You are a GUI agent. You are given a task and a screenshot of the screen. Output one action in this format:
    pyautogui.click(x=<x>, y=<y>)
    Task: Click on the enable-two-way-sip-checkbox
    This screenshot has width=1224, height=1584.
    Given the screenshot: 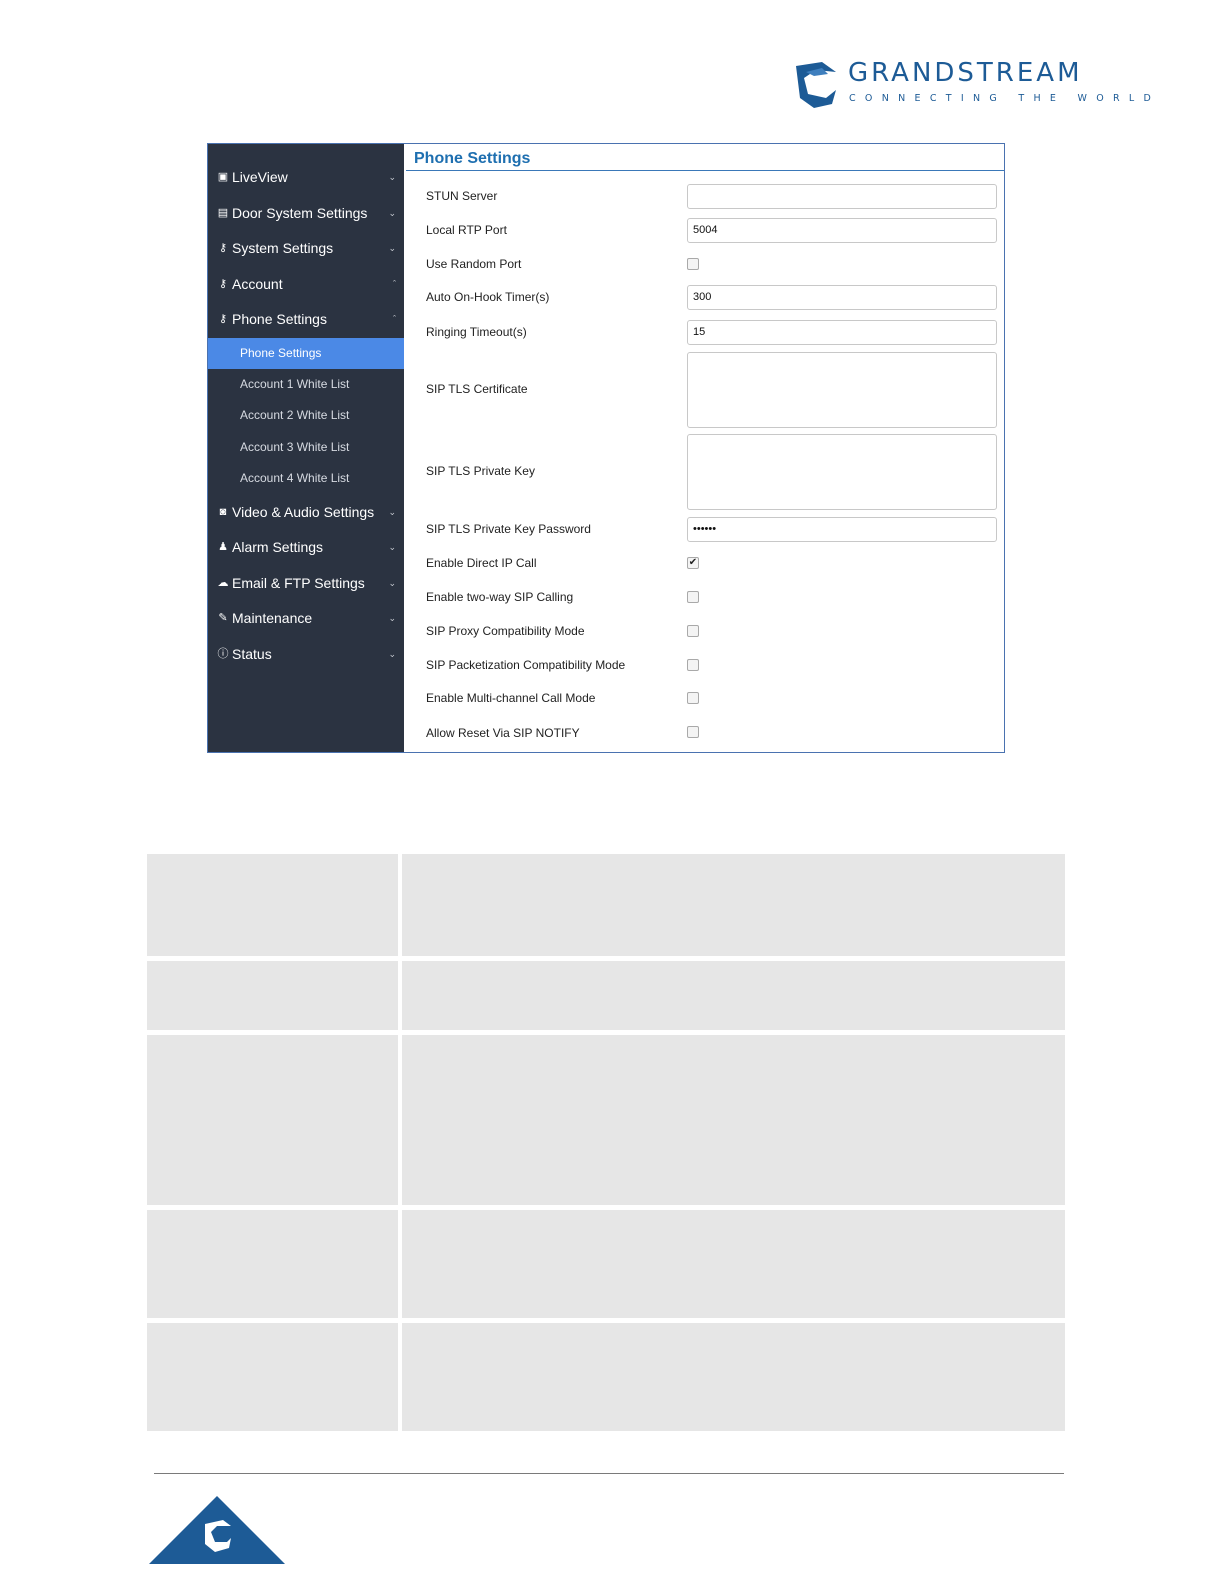 What is the action you would take?
    pyautogui.click(x=693, y=597)
    